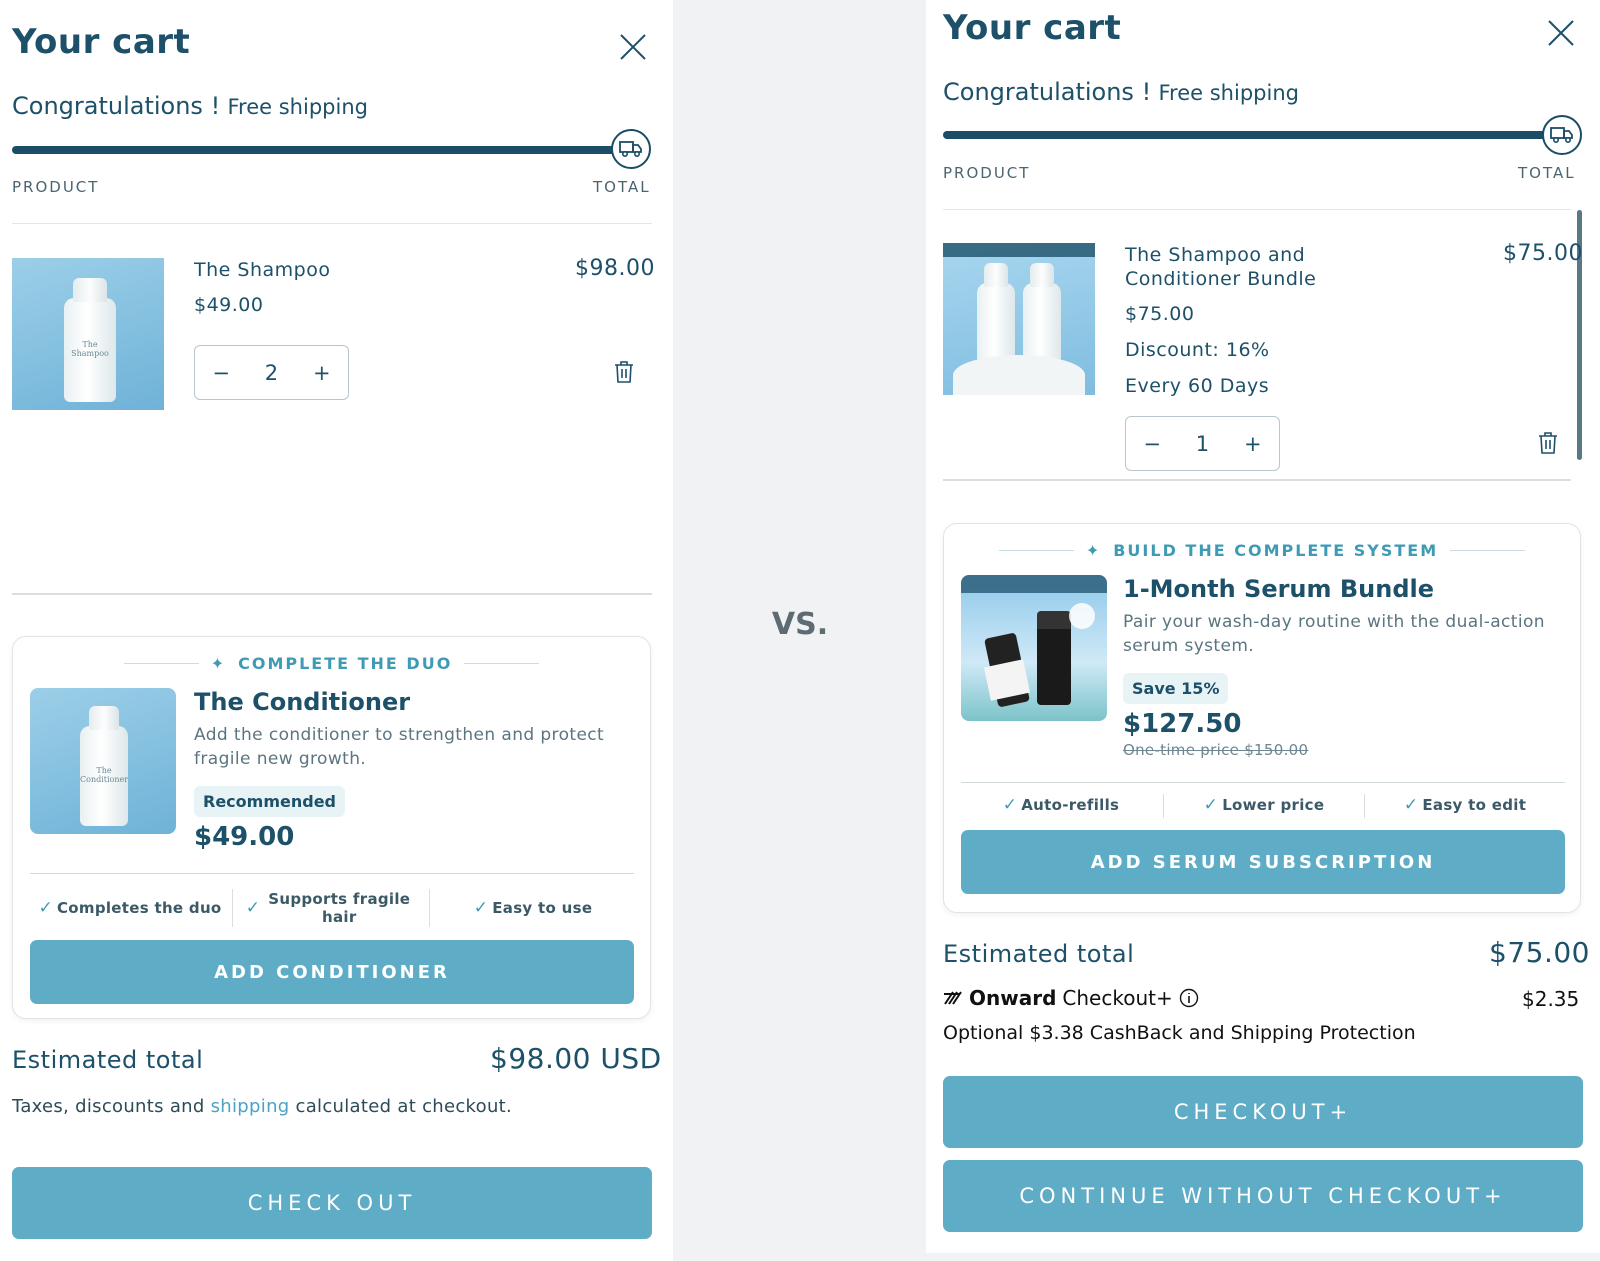 This screenshot has height=1261, width=1600. What do you see at coordinates (1539, 952) in the screenshot?
I see `estimated-total-value: $75.00` at bounding box center [1539, 952].